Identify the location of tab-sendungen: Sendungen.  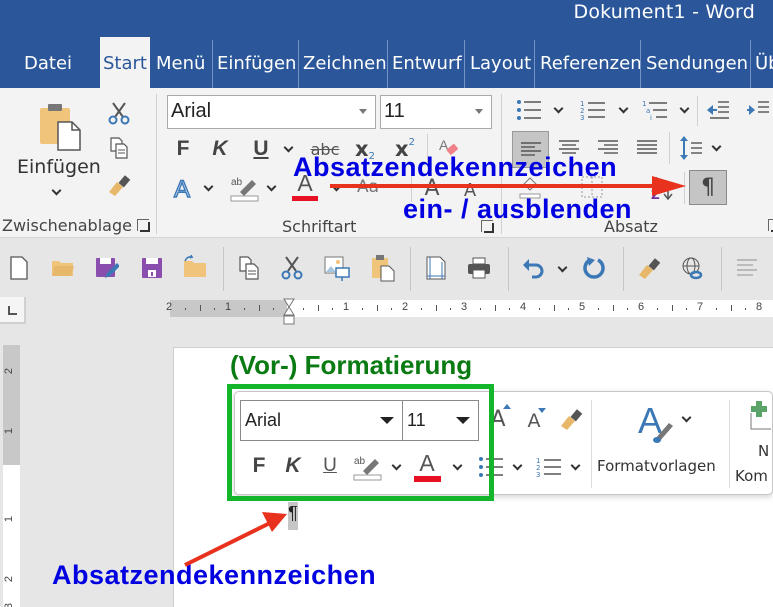
(694, 64).